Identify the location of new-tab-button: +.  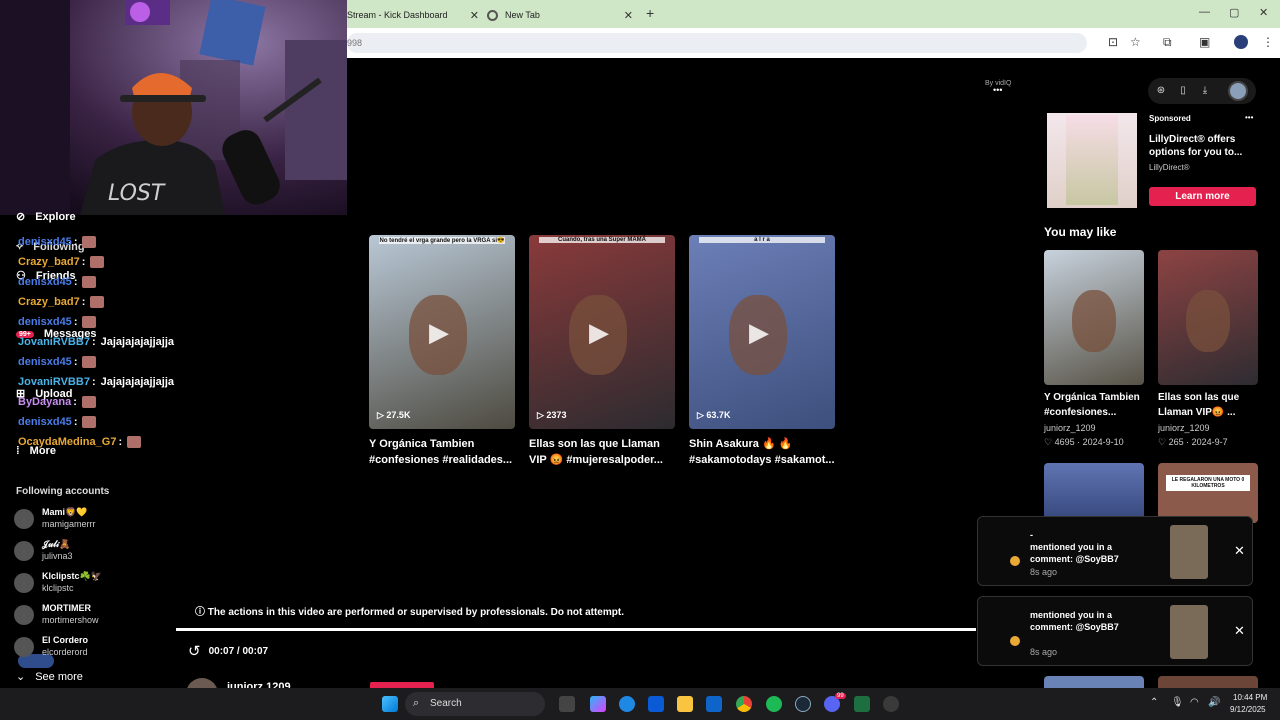
(650, 13).